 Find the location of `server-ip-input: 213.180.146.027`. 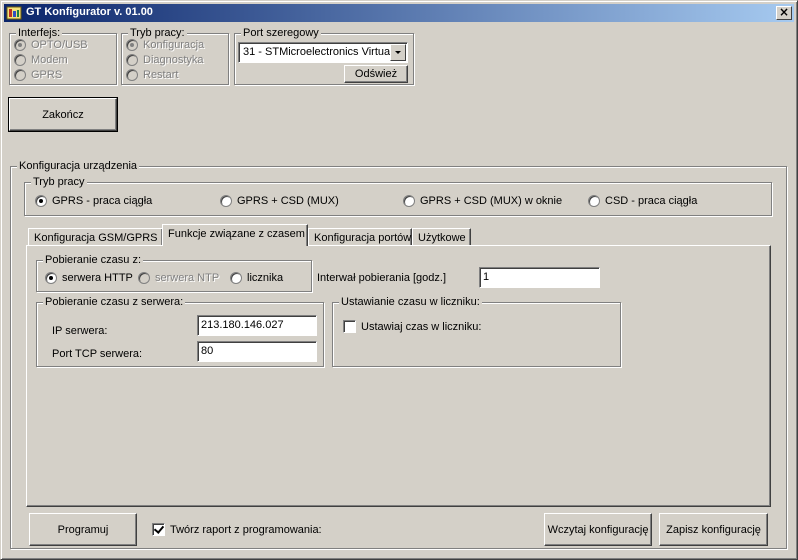

server-ip-input: 213.180.146.027 is located at coordinates (257, 325).